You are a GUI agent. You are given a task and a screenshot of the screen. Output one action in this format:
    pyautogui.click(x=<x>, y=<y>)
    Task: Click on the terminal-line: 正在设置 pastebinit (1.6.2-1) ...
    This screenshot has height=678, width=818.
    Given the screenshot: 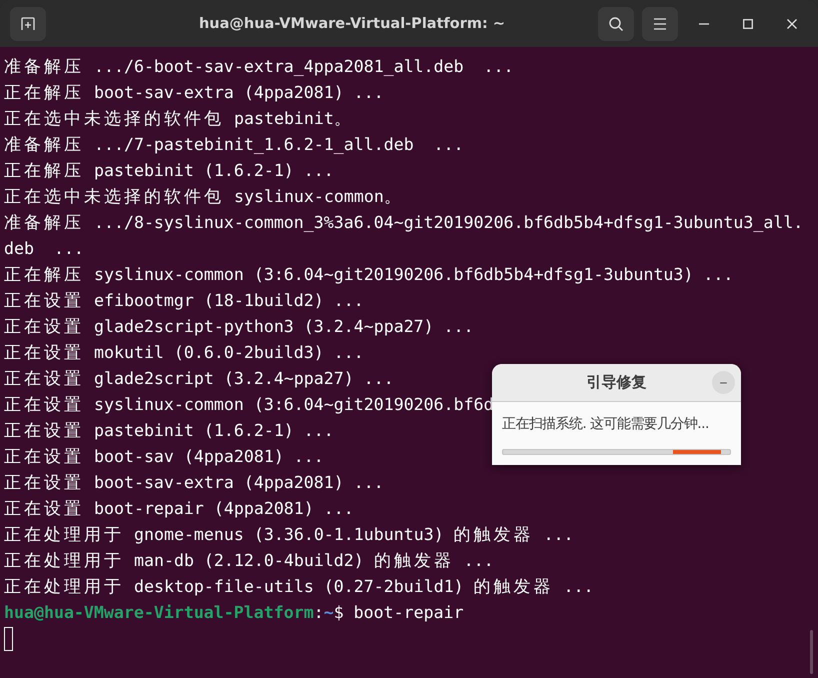 What is the action you would take?
    pyautogui.click(x=169, y=431)
    